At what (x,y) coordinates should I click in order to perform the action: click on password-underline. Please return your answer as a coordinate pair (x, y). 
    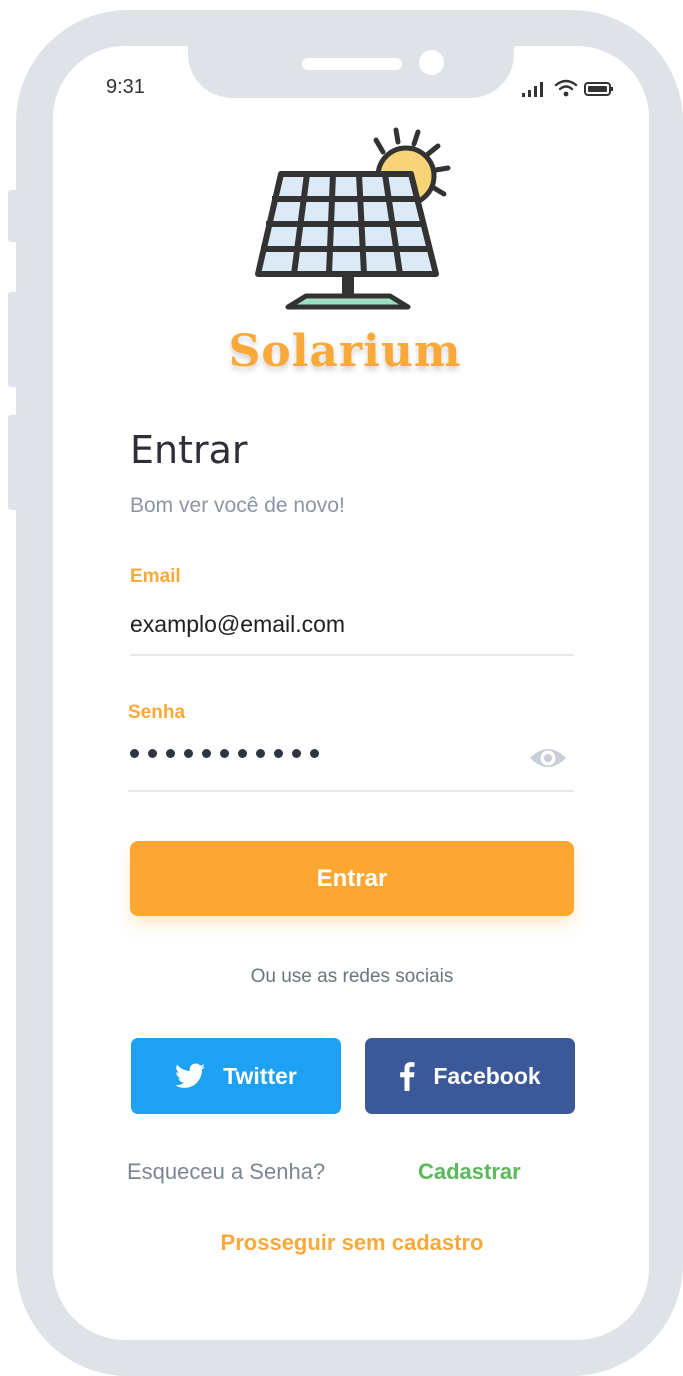
    Looking at the image, I should click on (351, 791).